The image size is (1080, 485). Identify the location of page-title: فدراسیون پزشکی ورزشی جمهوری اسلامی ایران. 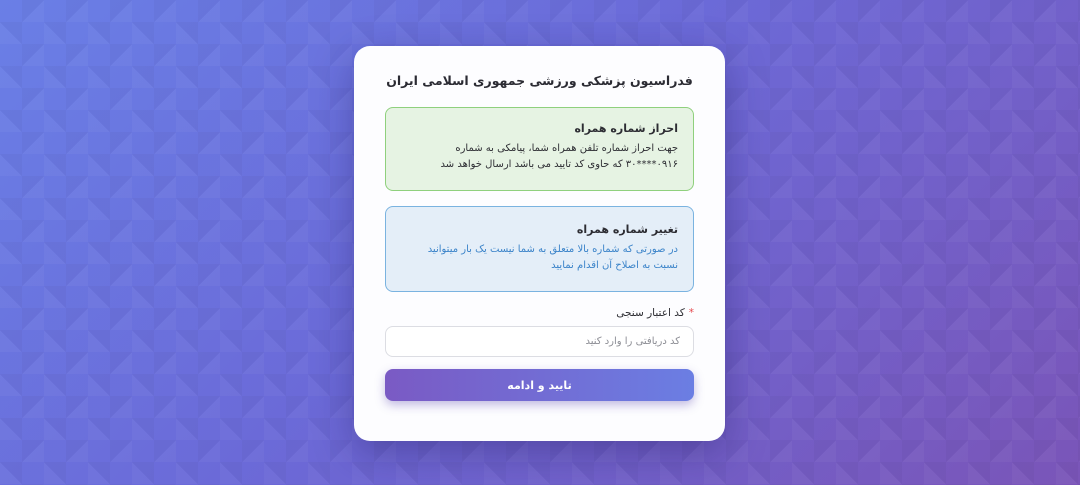
(539, 80).